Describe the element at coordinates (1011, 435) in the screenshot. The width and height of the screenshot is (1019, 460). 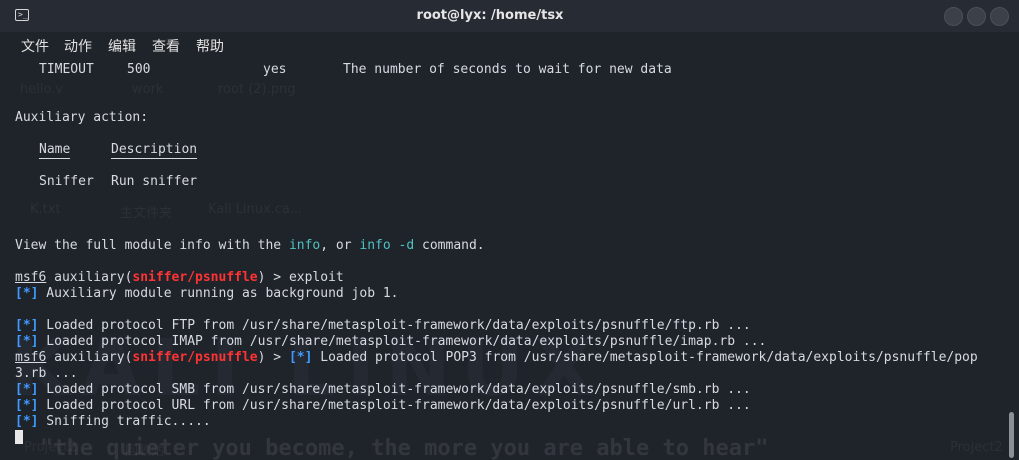
I see `scrollbar-thumb` at that location.